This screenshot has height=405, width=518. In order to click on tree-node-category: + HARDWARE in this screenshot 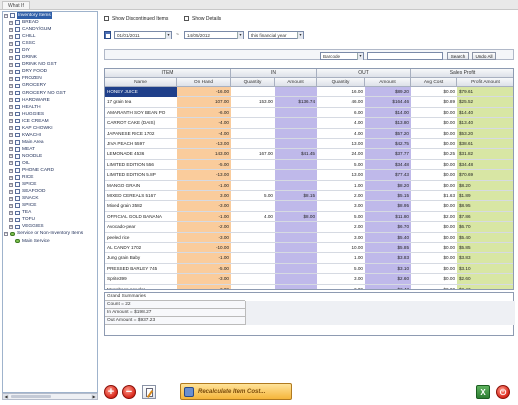, I will do `click(50, 100)`.